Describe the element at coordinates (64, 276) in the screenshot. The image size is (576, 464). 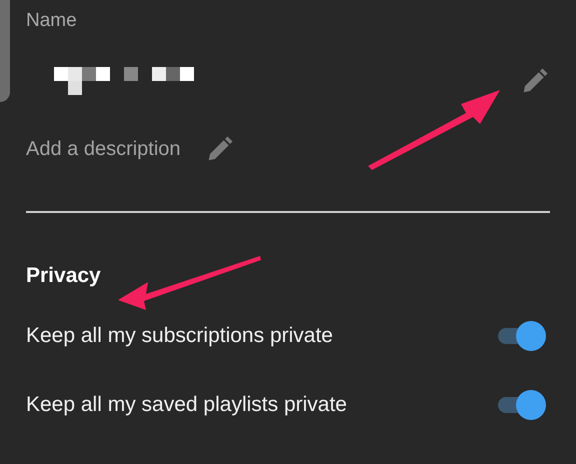
I see `section-title: Privacy` at that location.